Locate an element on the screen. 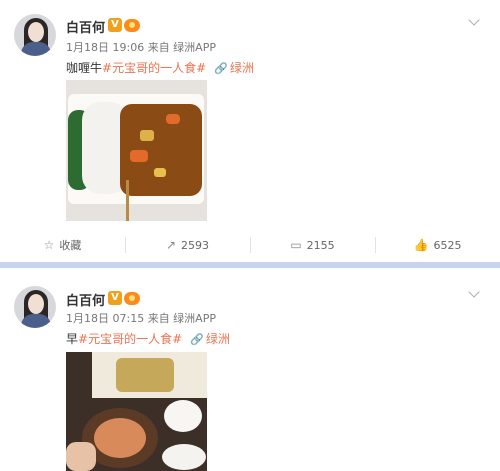  post-text-prefix: 早 is located at coordinates (72, 339).